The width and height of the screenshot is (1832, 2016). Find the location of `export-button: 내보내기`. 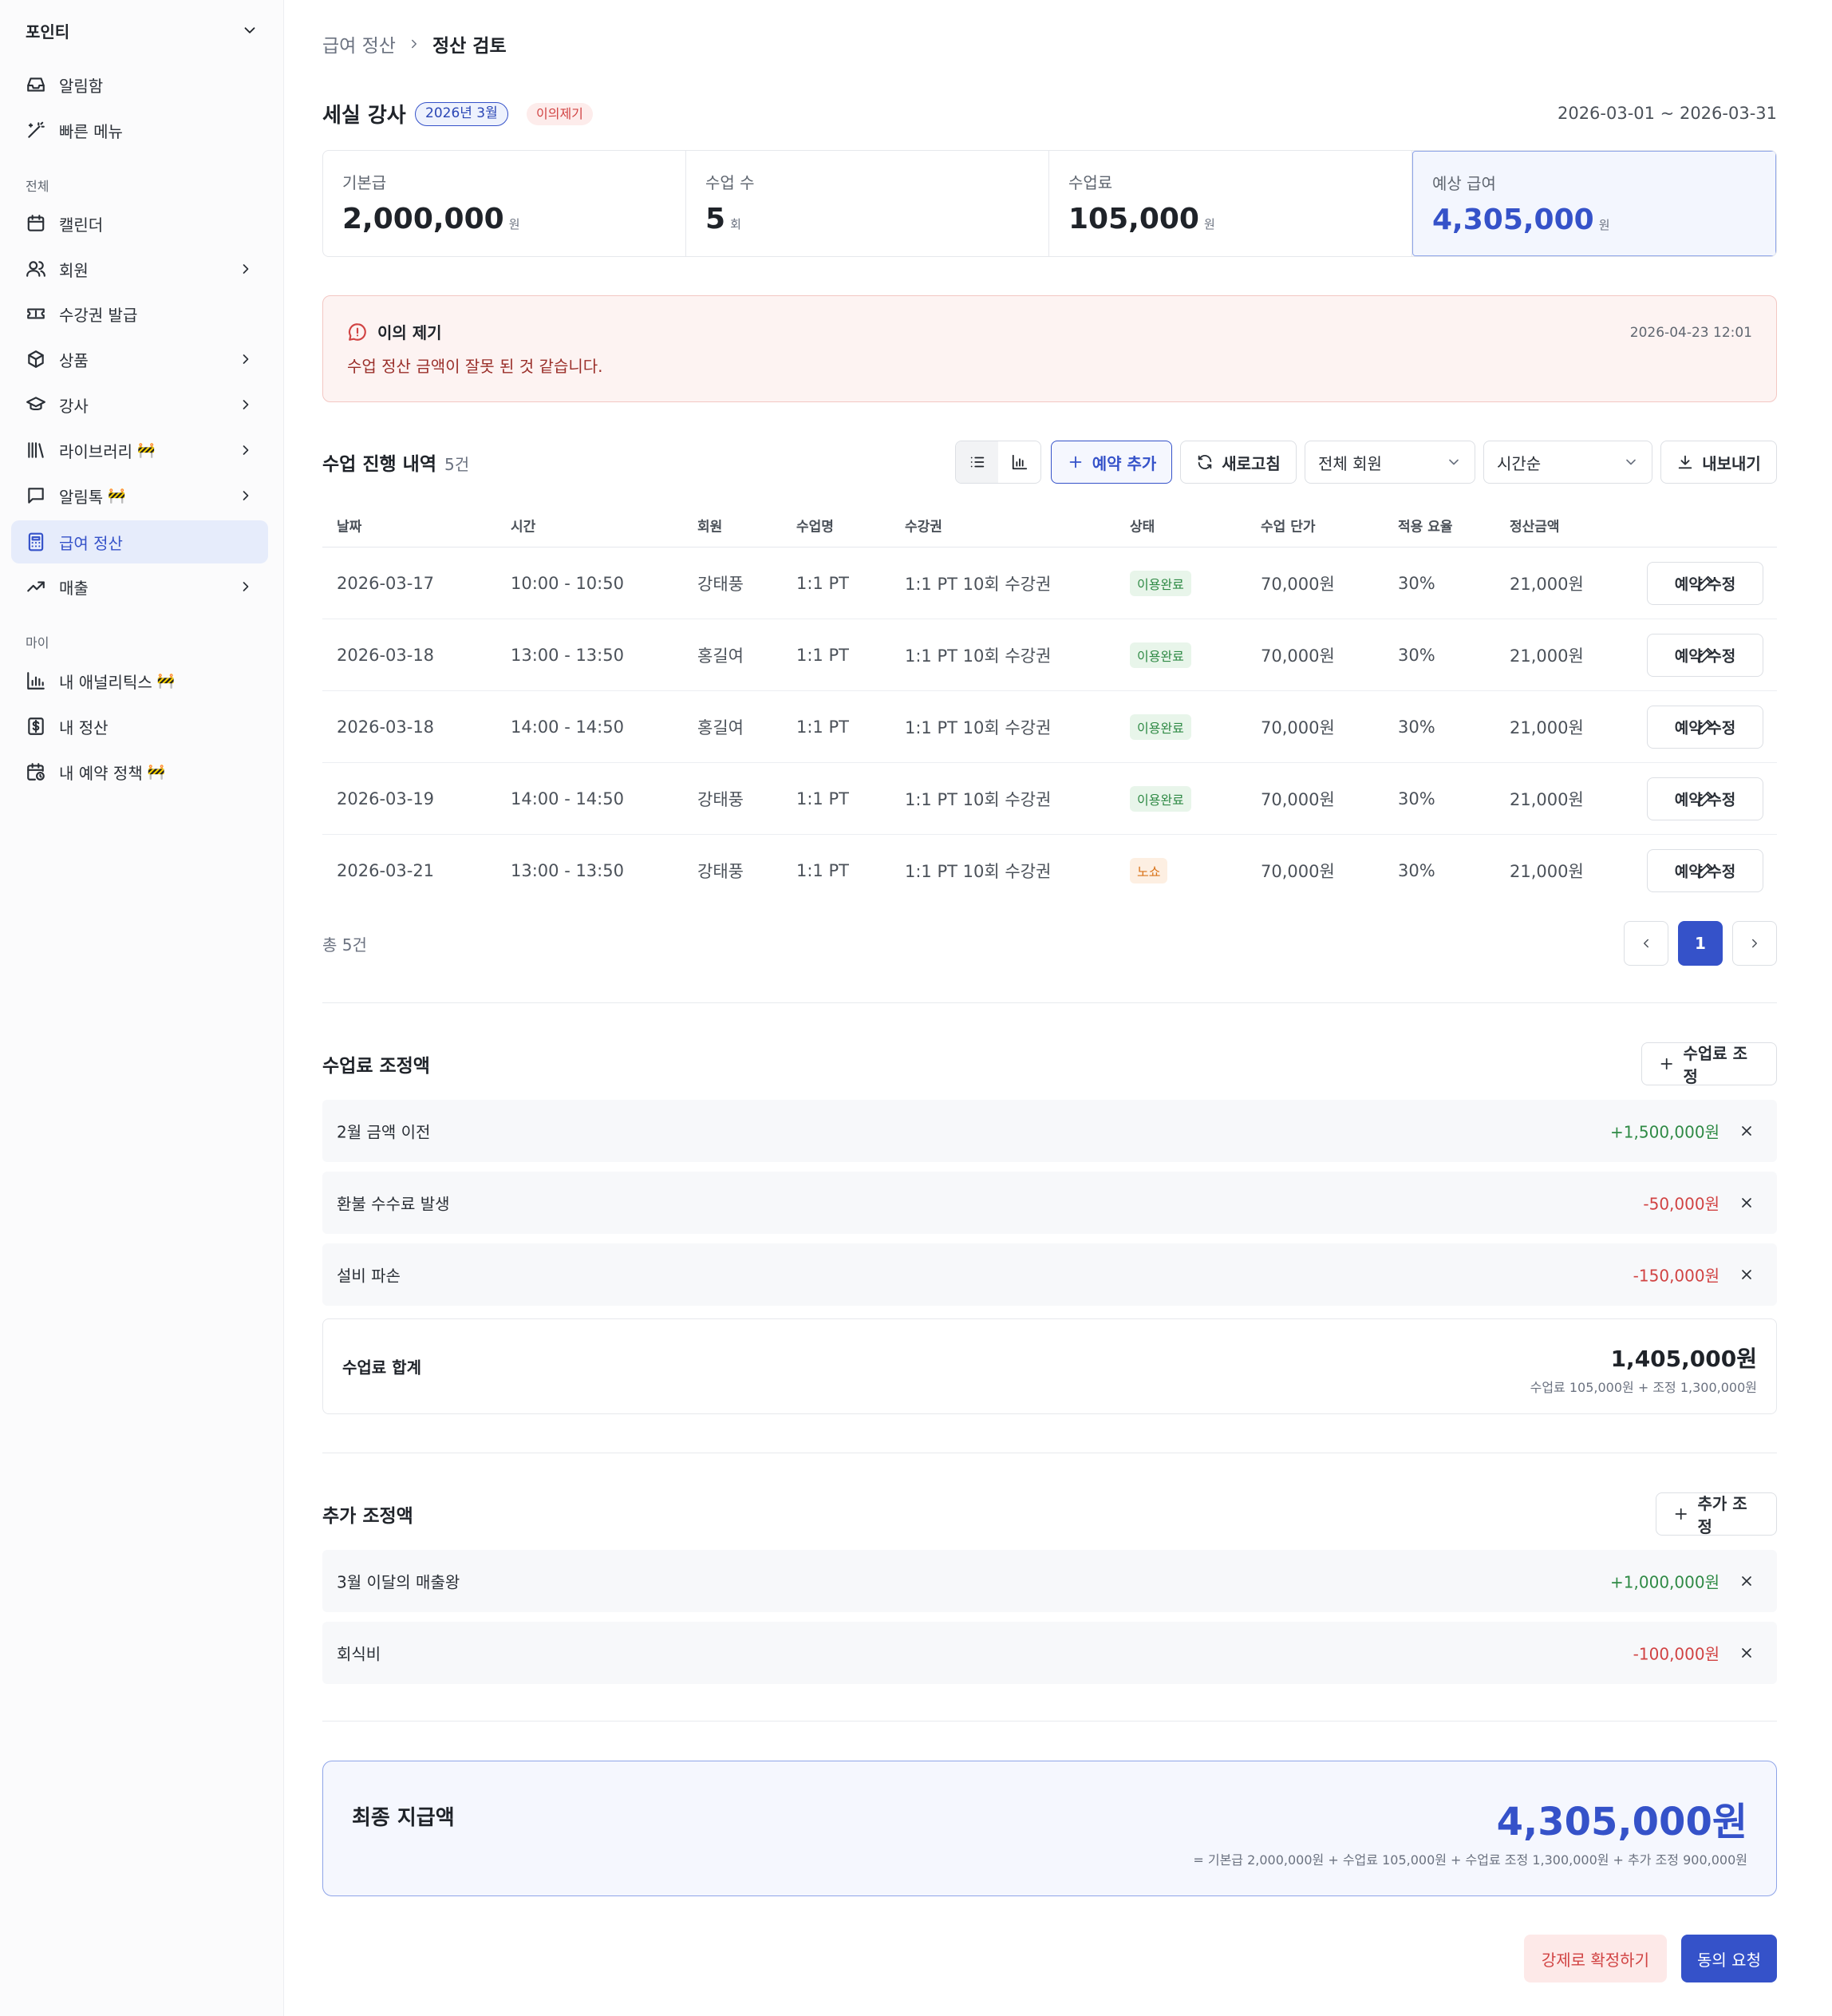

export-button: 내보내기 is located at coordinates (1718, 462).